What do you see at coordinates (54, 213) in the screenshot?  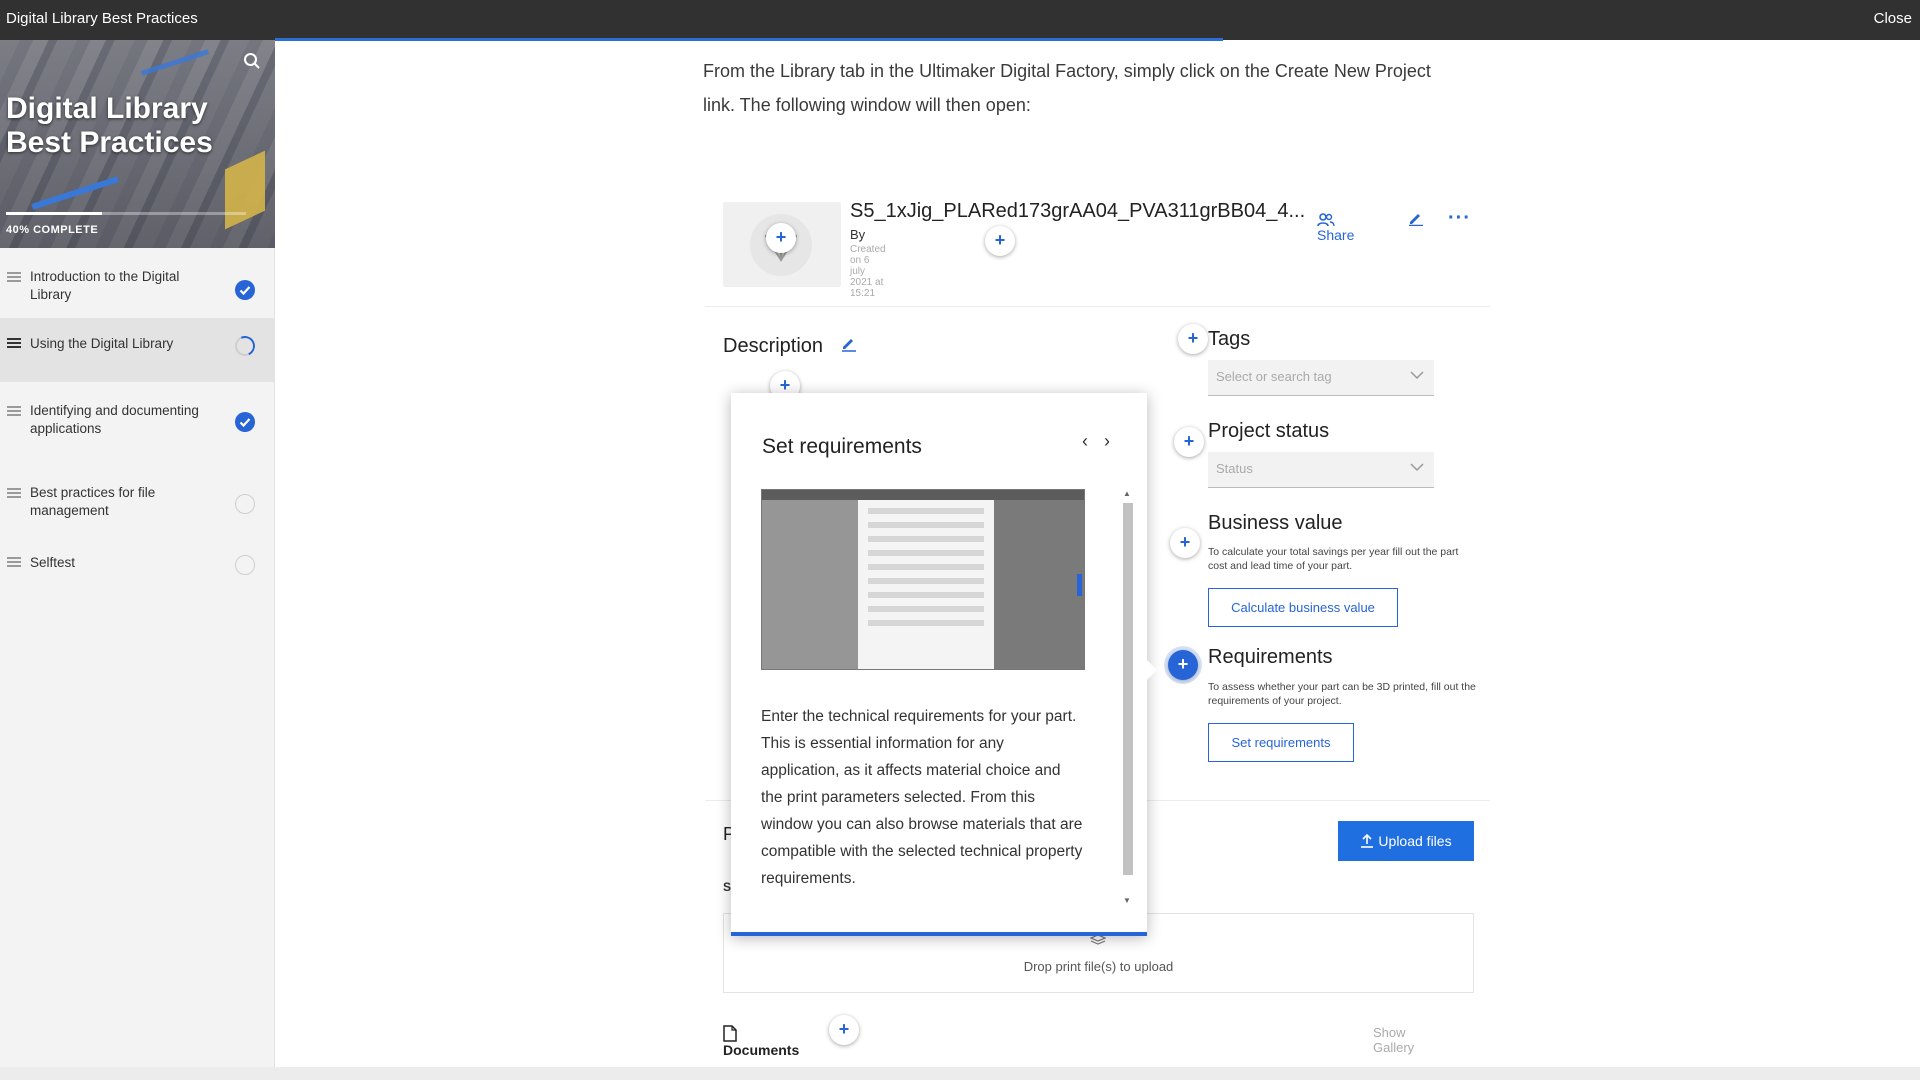 I see `course-progress-fill` at bounding box center [54, 213].